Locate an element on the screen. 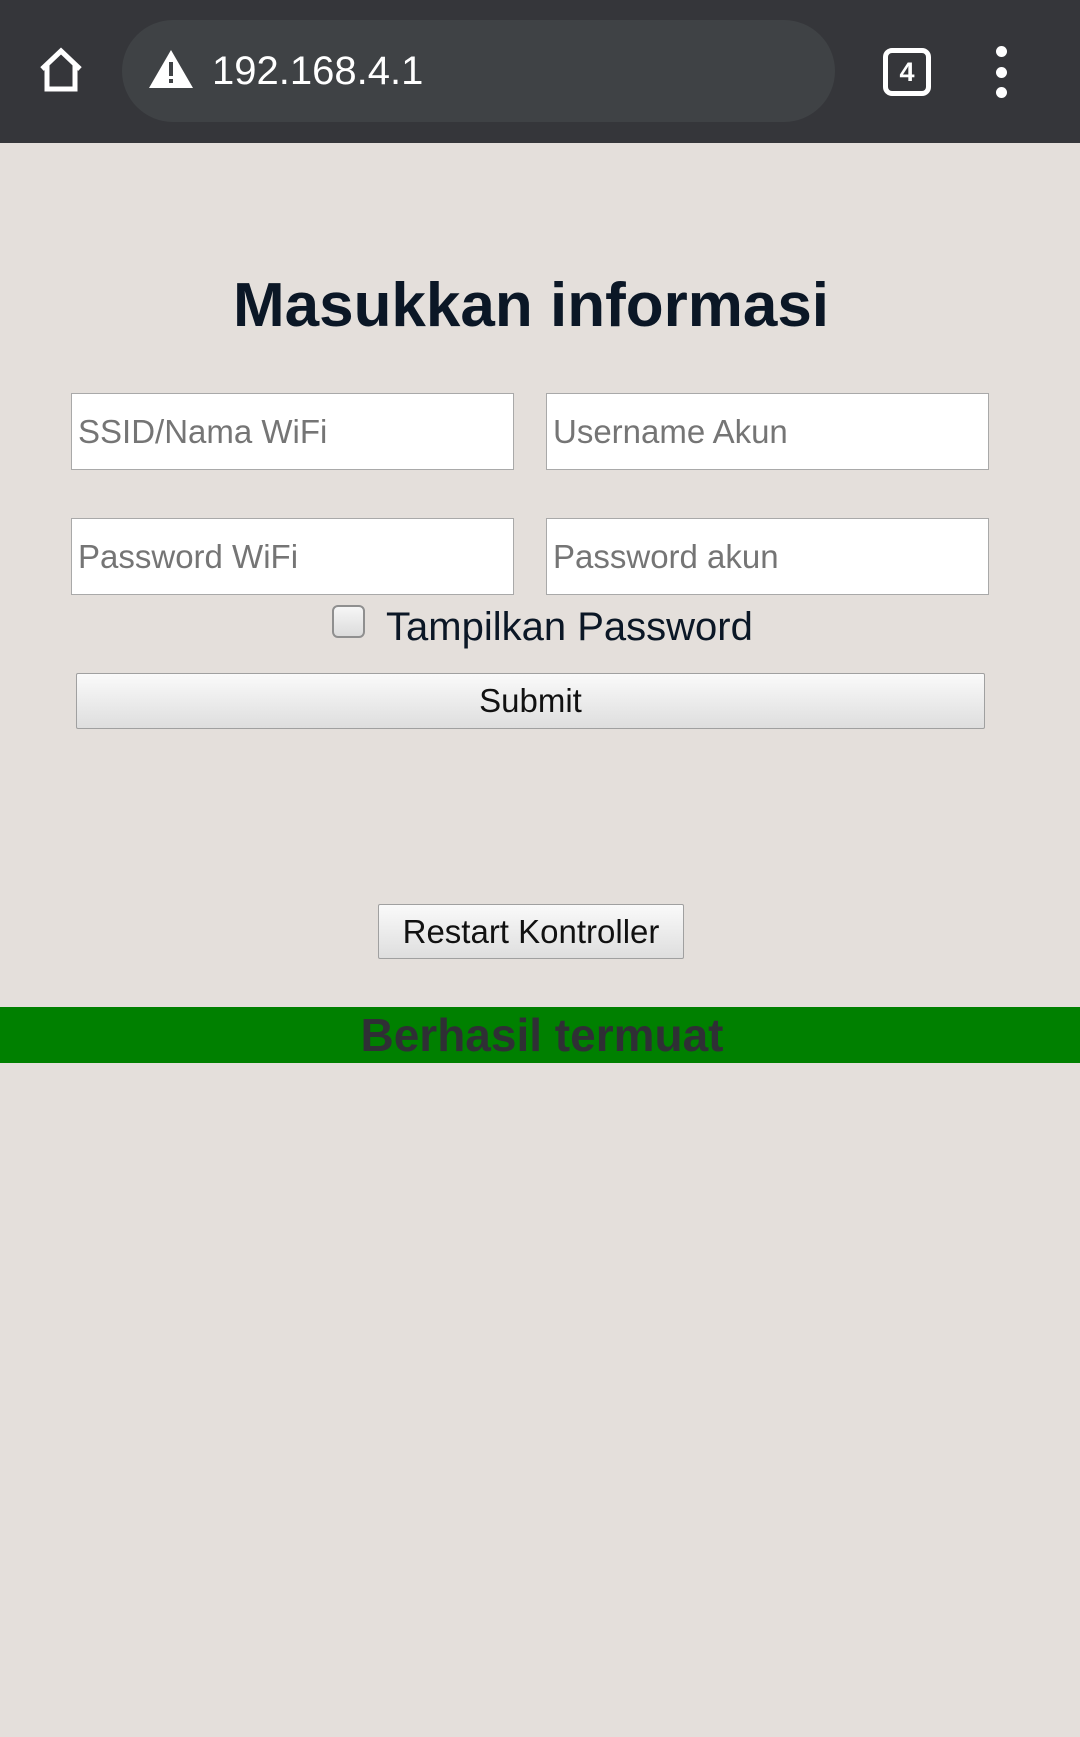 The height and width of the screenshot is (1737, 1080). address-bar: 192.168.4.1 is located at coordinates (478, 71).